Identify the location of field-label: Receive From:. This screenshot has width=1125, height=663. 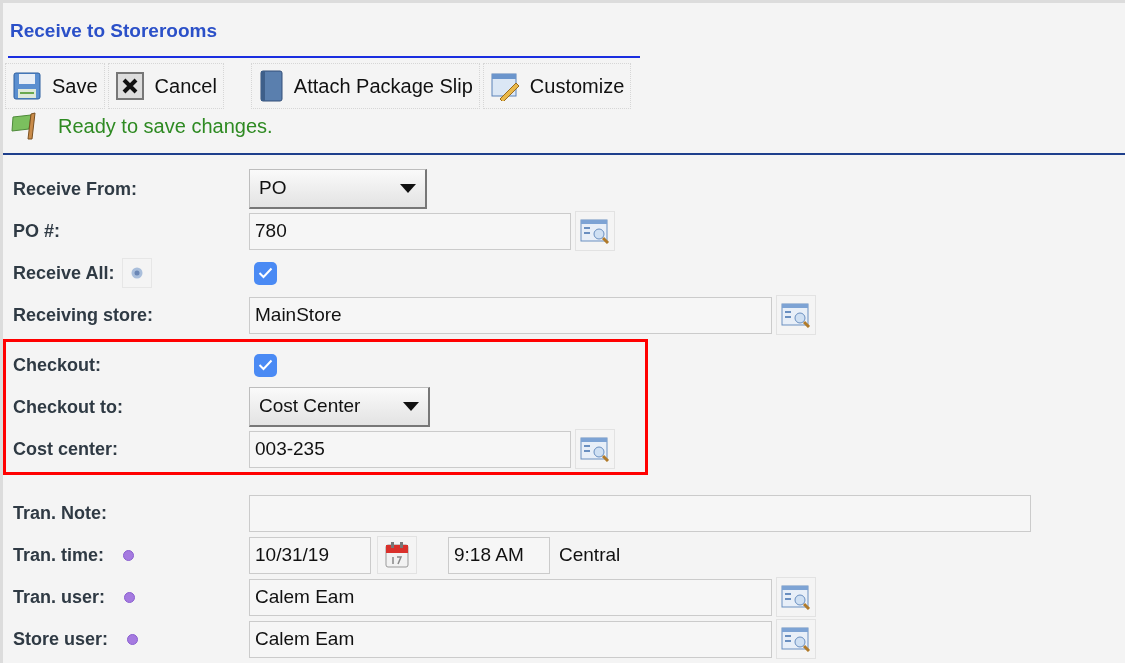
(75, 189).